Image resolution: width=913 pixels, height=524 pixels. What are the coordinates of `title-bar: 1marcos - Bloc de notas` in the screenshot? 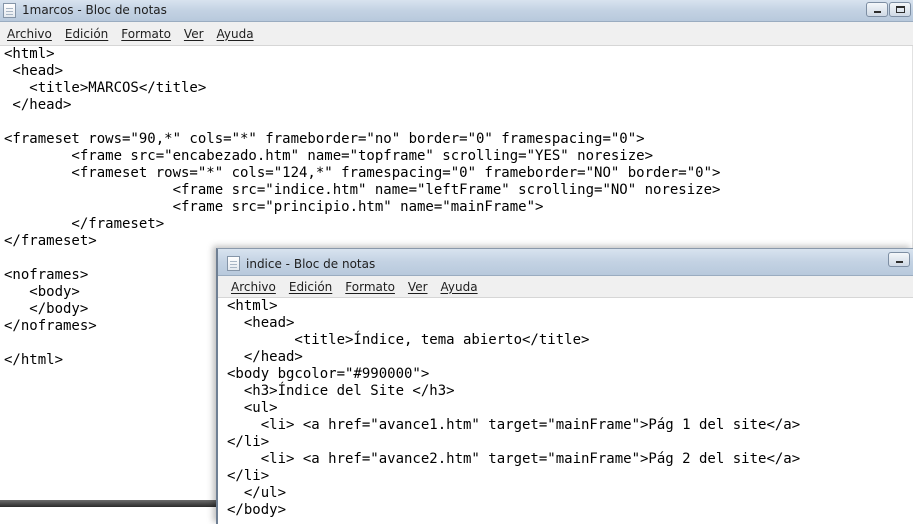 It's located at (456, 11).